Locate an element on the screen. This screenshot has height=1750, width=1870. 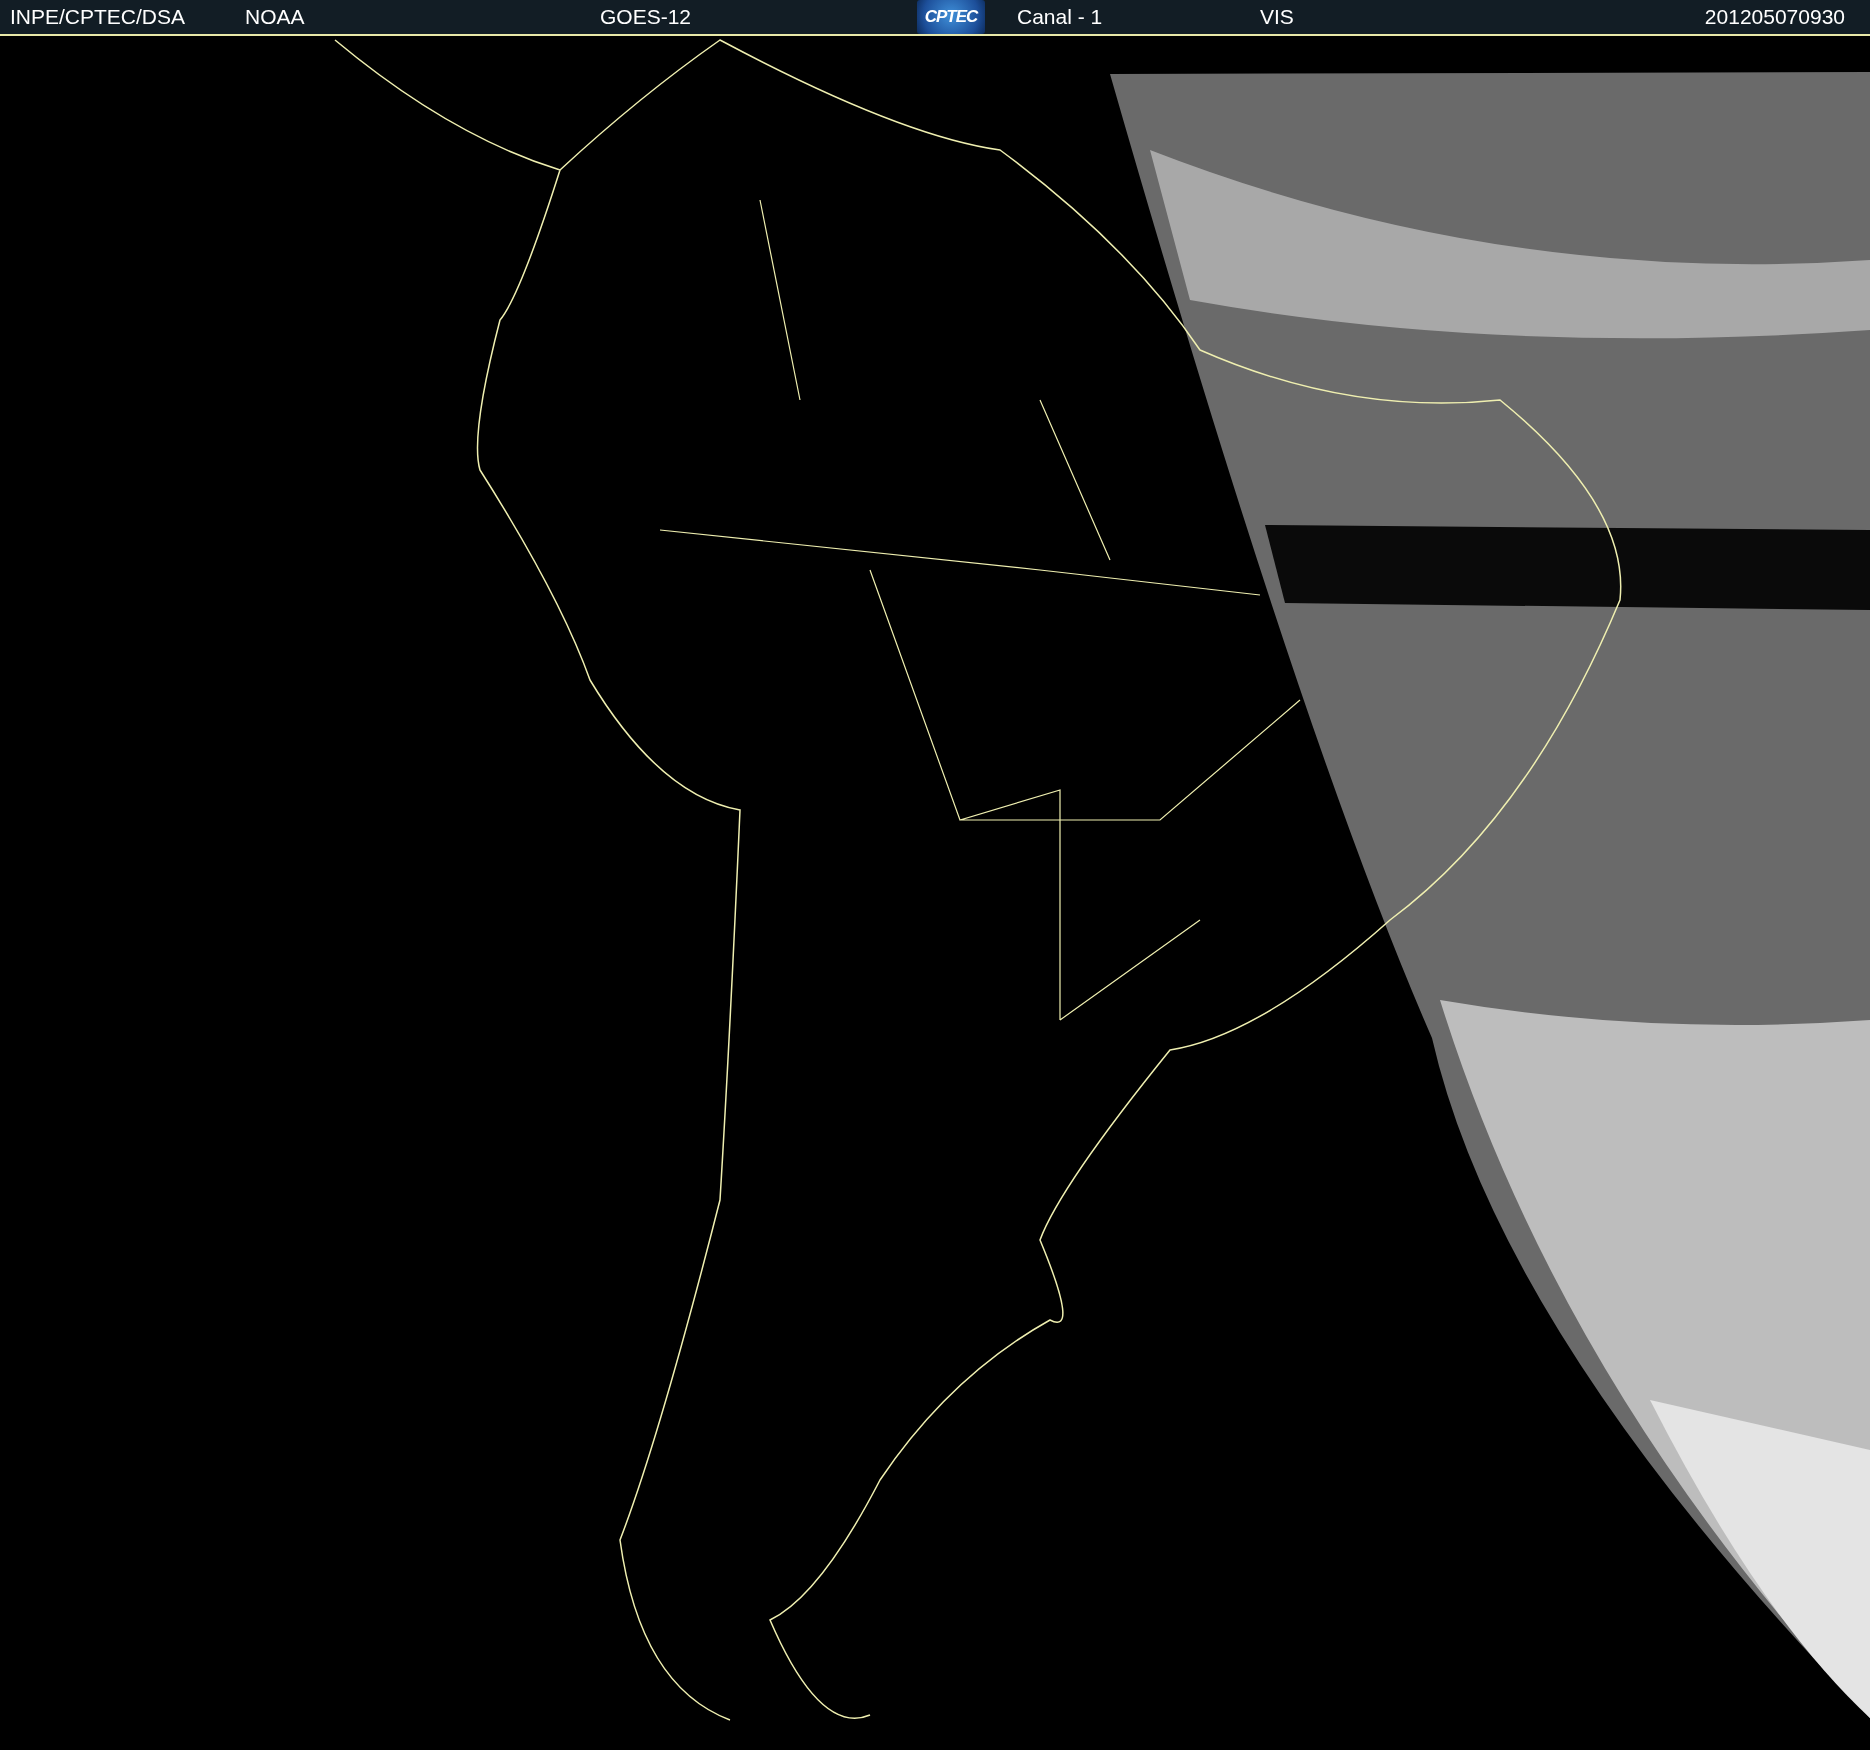
header-label: Canal - 1 is located at coordinates (1060, 17).